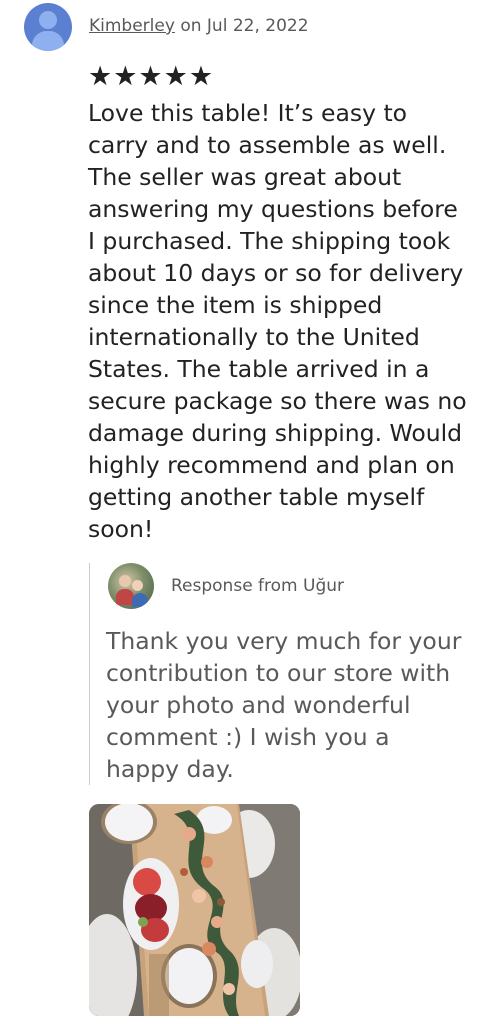 Image resolution: width=480 pixels, height=1024 pixels. I want to click on star-rating: ★★★★★, so click(151, 76).